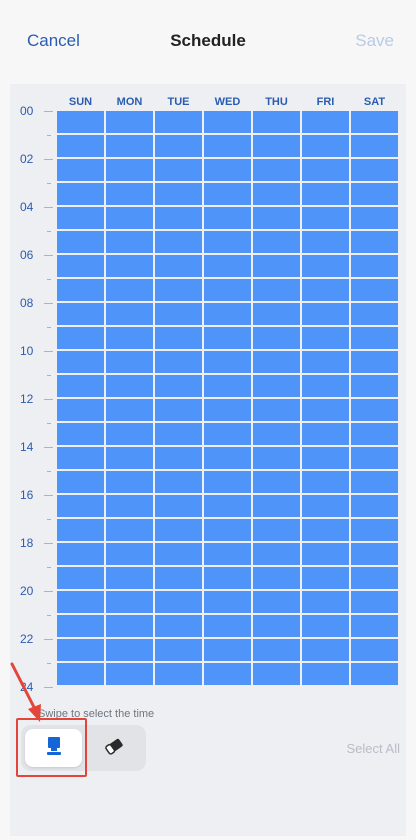  What do you see at coordinates (276, 102) in the screenshot?
I see `day-header-thu: THU` at bounding box center [276, 102].